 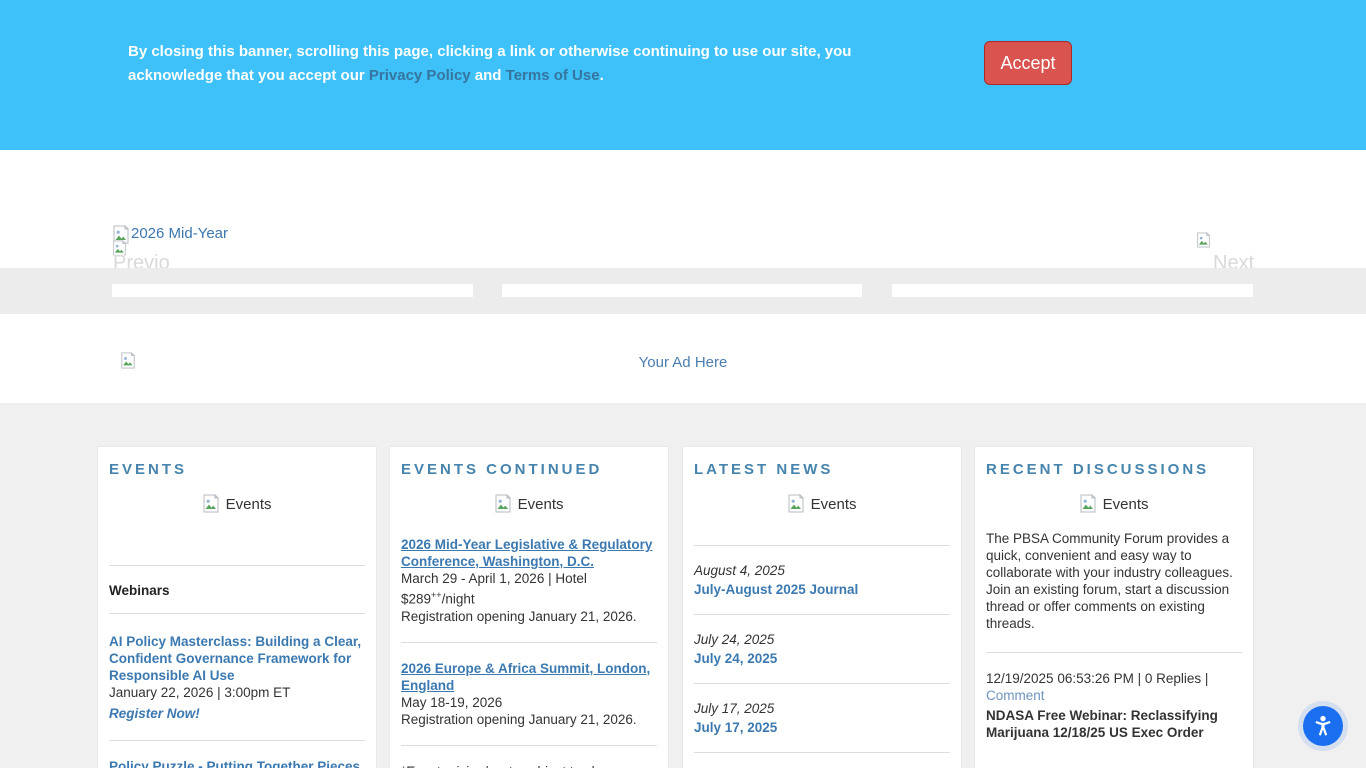 What do you see at coordinates (200, 692) in the screenshot?
I see `webinar-date: January 22, 2026 | 3:00pm ET` at bounding box center [200, 692].